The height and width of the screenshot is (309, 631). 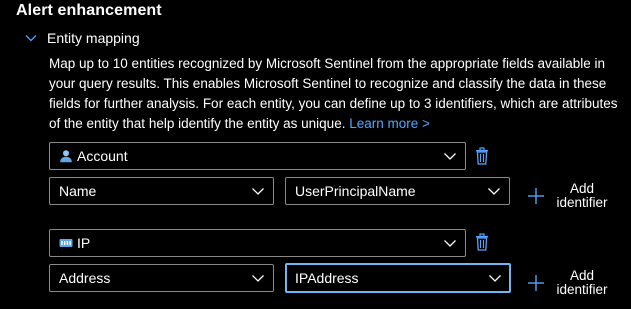 I want to click on ip-icon, so click(x=66, y=243).